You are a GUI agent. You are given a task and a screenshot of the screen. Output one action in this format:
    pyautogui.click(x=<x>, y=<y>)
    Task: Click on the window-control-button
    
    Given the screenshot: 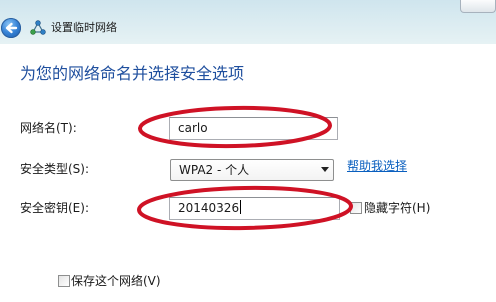 What is the action you would take?
    pyautogui.click(x=478, y=6)
    